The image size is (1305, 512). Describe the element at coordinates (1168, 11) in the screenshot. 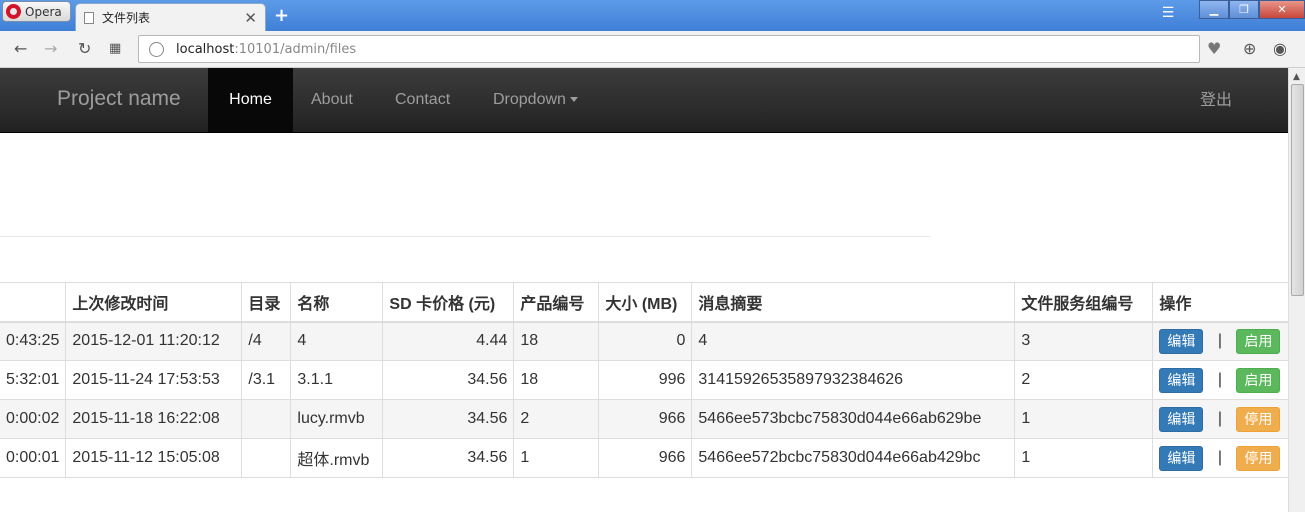

I see `tab-menu-icon: ☰` at that location.